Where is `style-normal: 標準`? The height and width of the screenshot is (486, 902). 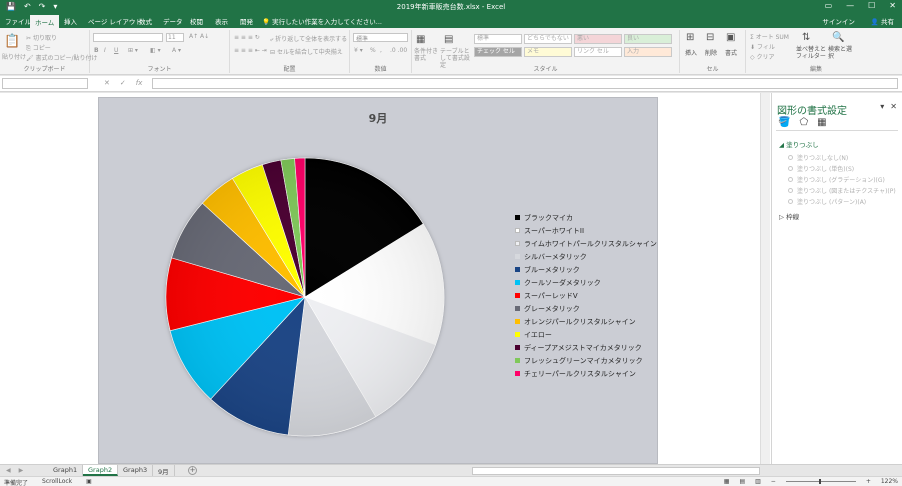 style-normal: 標準 is located at coordinates (498, 39).